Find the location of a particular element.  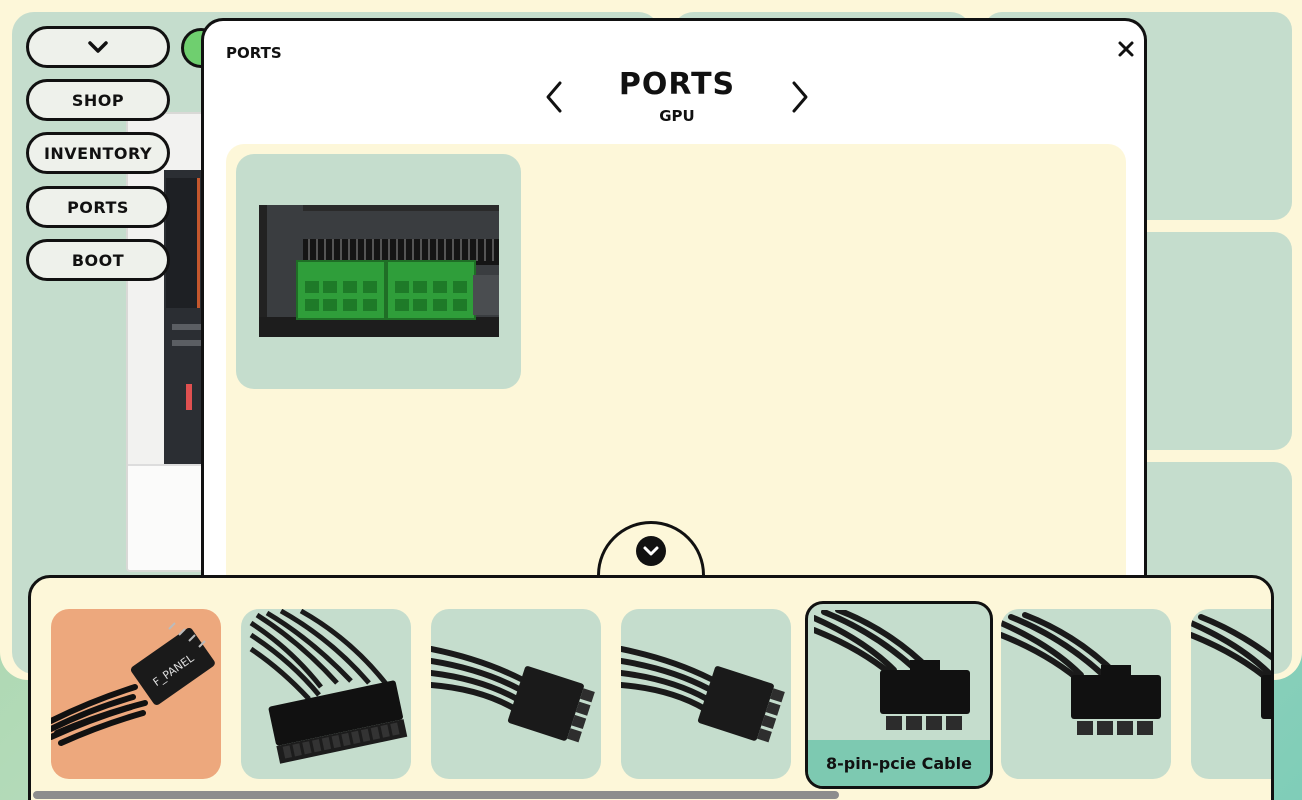

menu-toggle-button is located at coordinates (98, 47).